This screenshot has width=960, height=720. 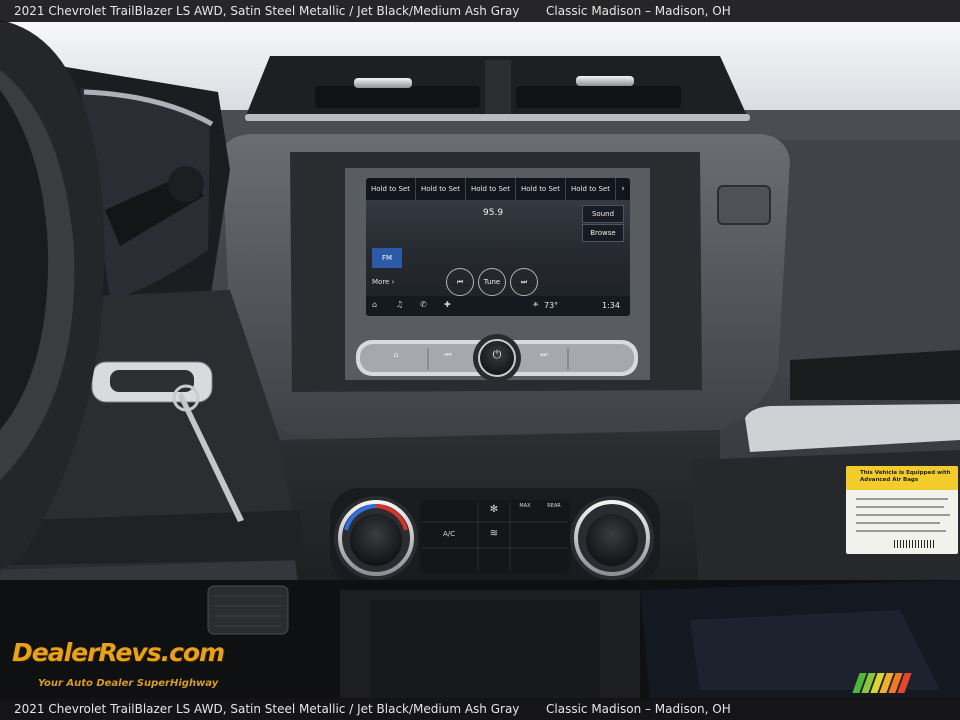 What do you see at coordinates (248, 610) in the screenshot?
I see `pedal` at bounding box center [248, 610].